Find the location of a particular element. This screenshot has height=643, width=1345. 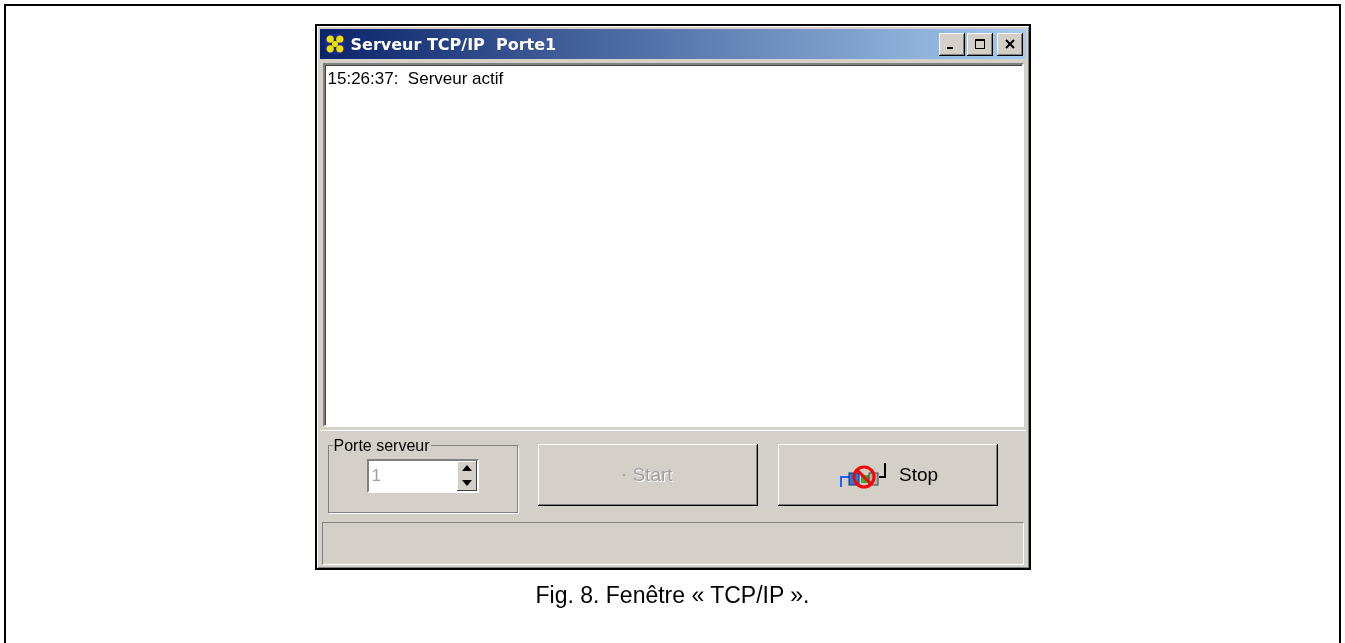

window-title: Serveur TCP/IP Porte1 is located at coordinates (454, 44).